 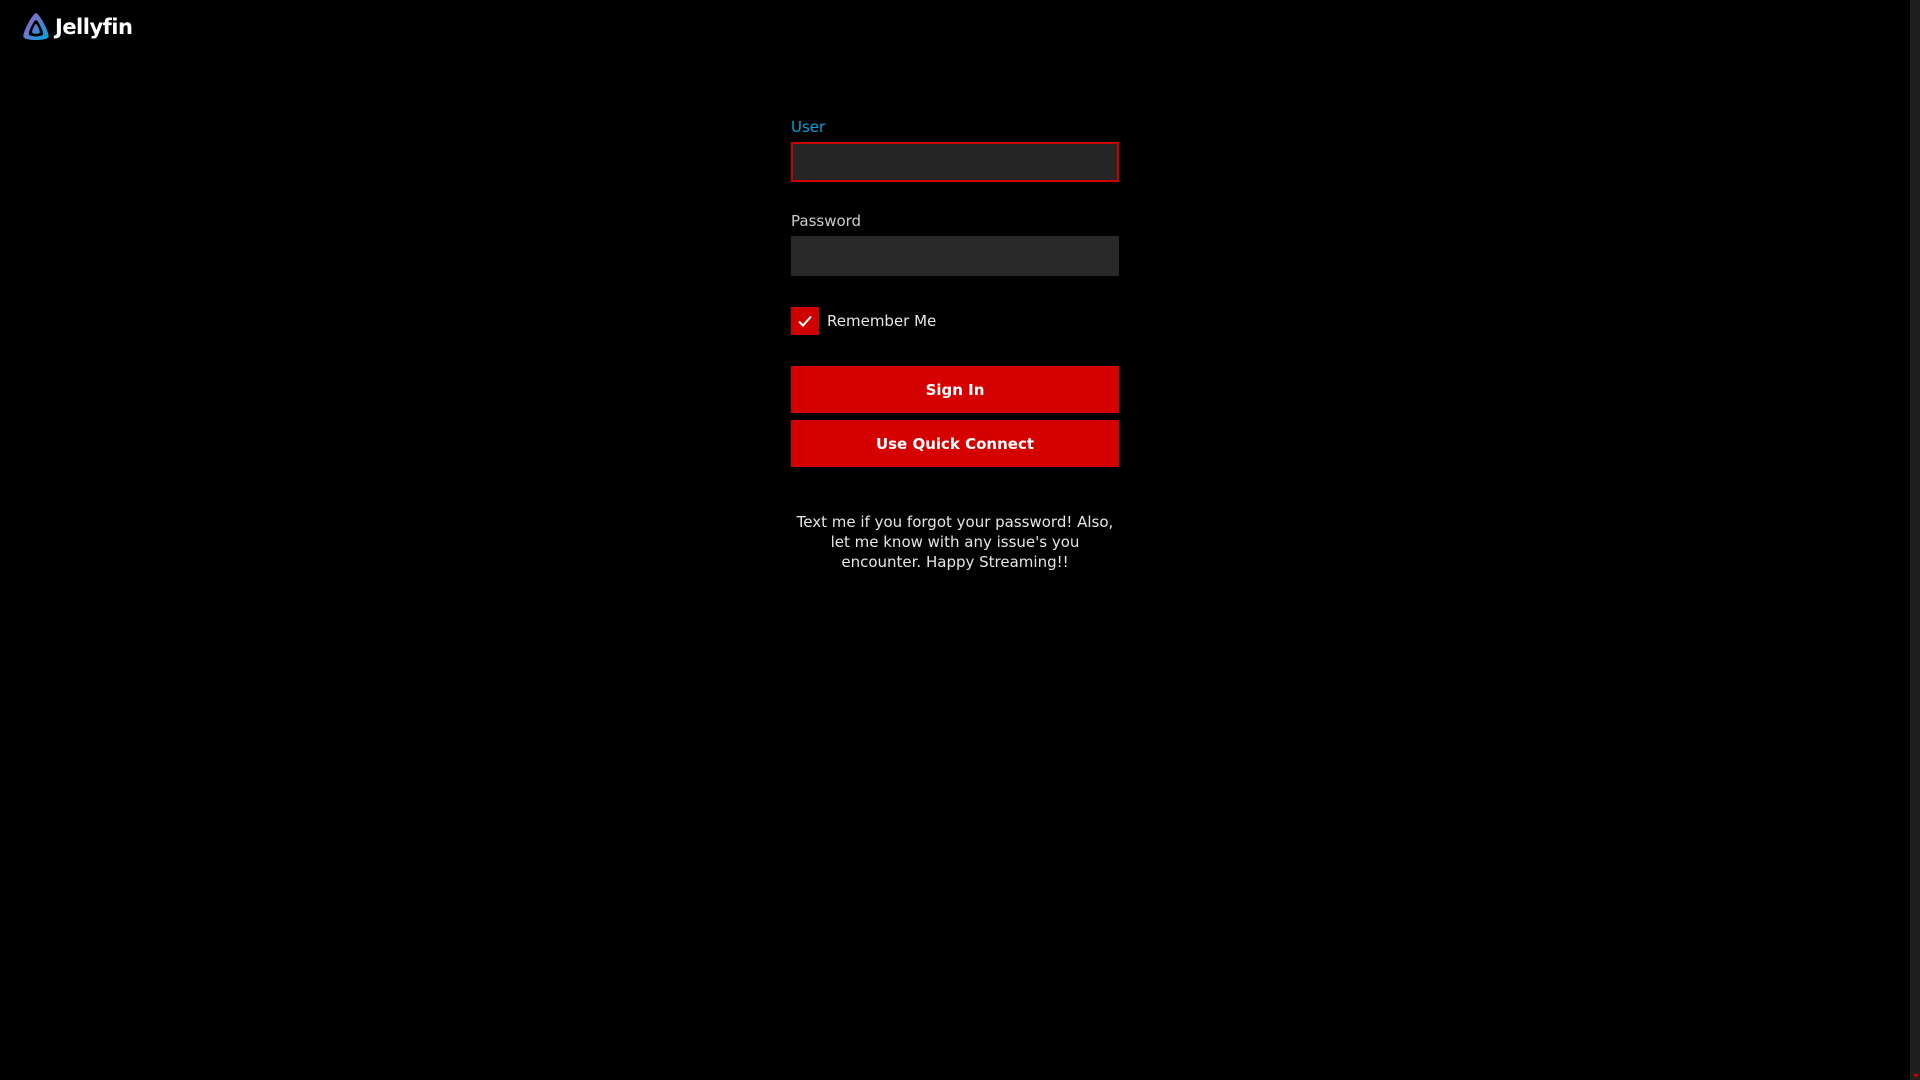 I want to click on app-header: Jellyfin, so click(x=76, y=27).